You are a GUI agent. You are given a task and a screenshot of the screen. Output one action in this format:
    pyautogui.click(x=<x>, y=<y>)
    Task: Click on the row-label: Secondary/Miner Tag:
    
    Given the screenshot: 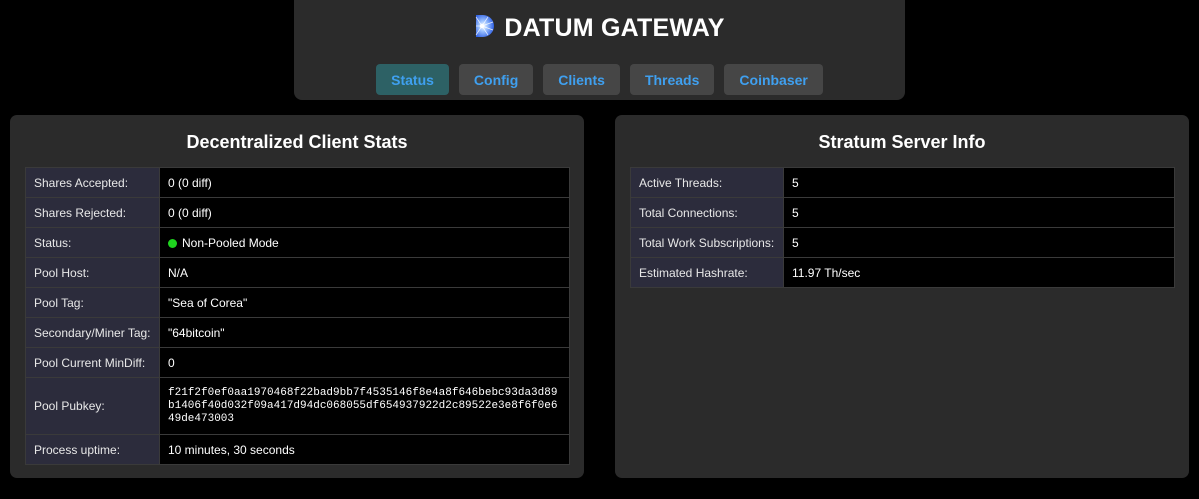 What is the action you would take?
    pyautogui.click(x=92, y=332)
    